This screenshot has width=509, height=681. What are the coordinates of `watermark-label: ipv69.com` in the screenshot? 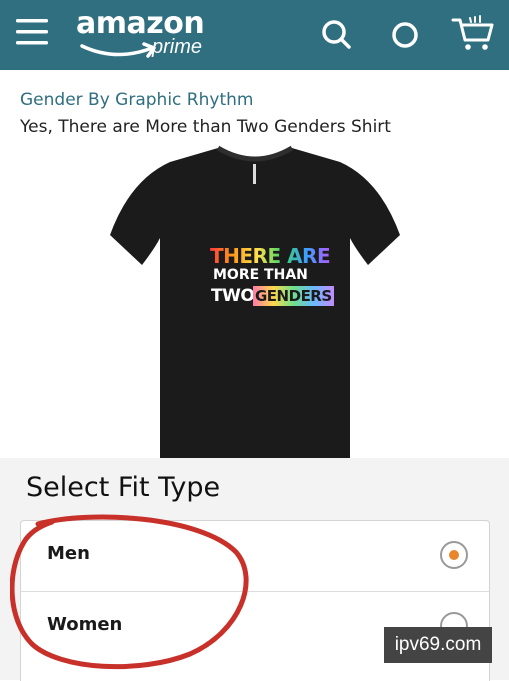 It's located at (438, 645).